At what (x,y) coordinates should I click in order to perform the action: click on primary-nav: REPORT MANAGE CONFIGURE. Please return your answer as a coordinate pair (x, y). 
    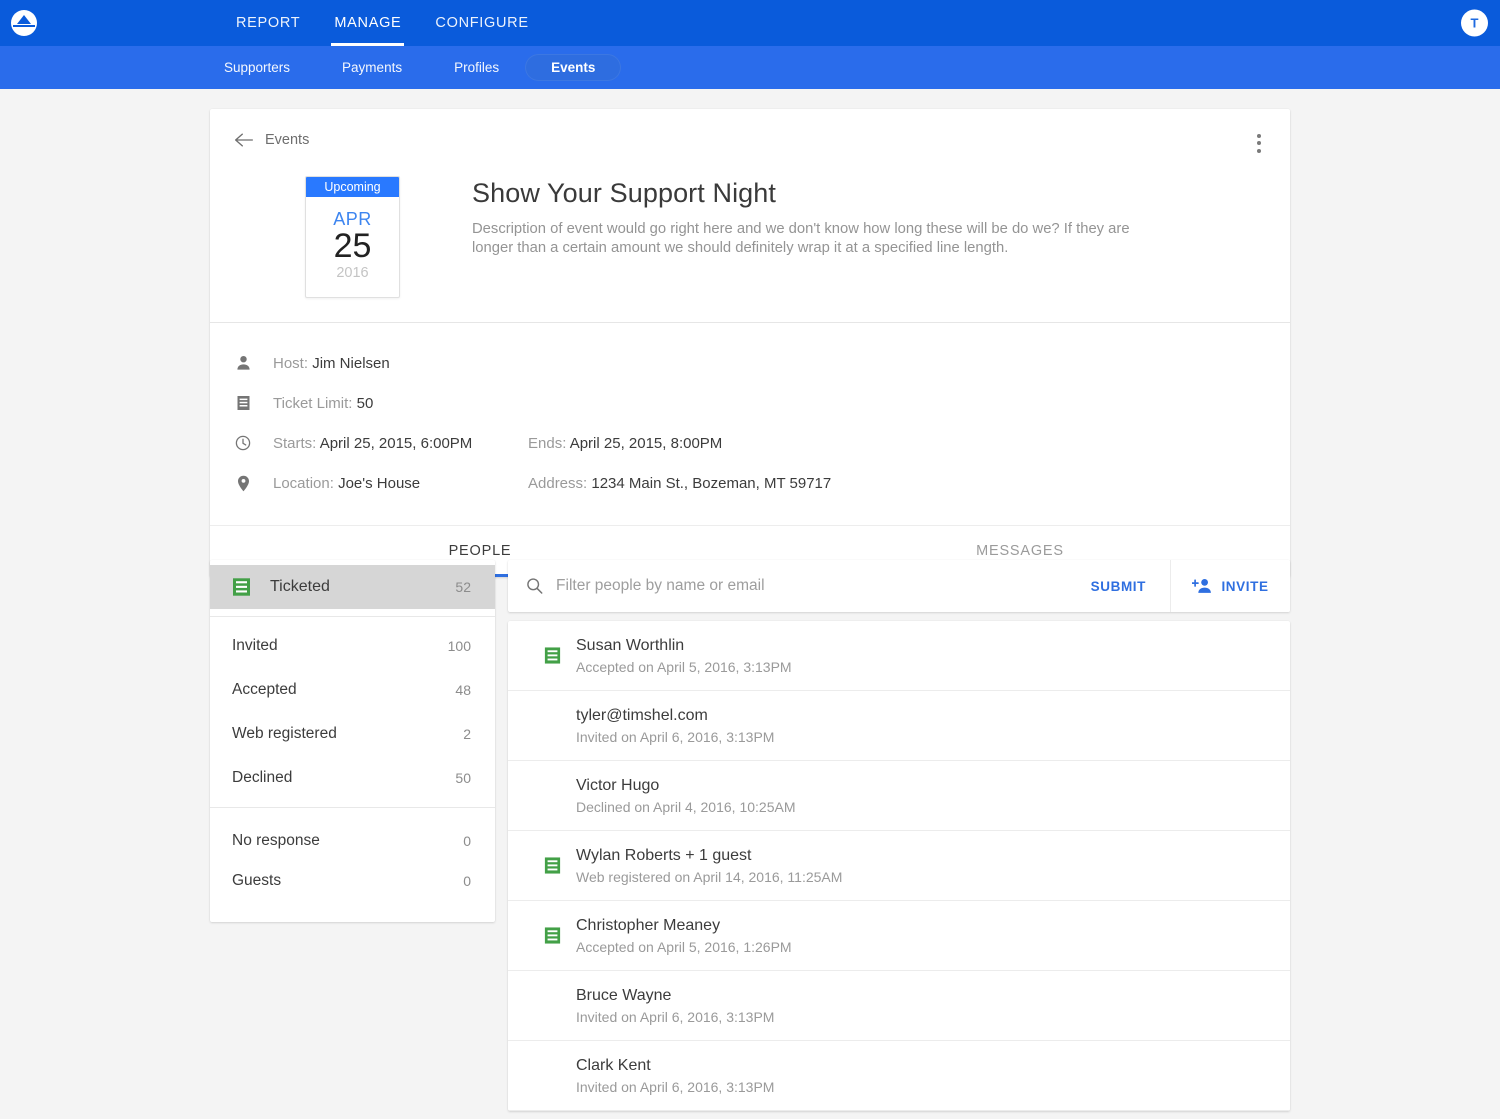
    Looking at the image, I should click on (382, 23).